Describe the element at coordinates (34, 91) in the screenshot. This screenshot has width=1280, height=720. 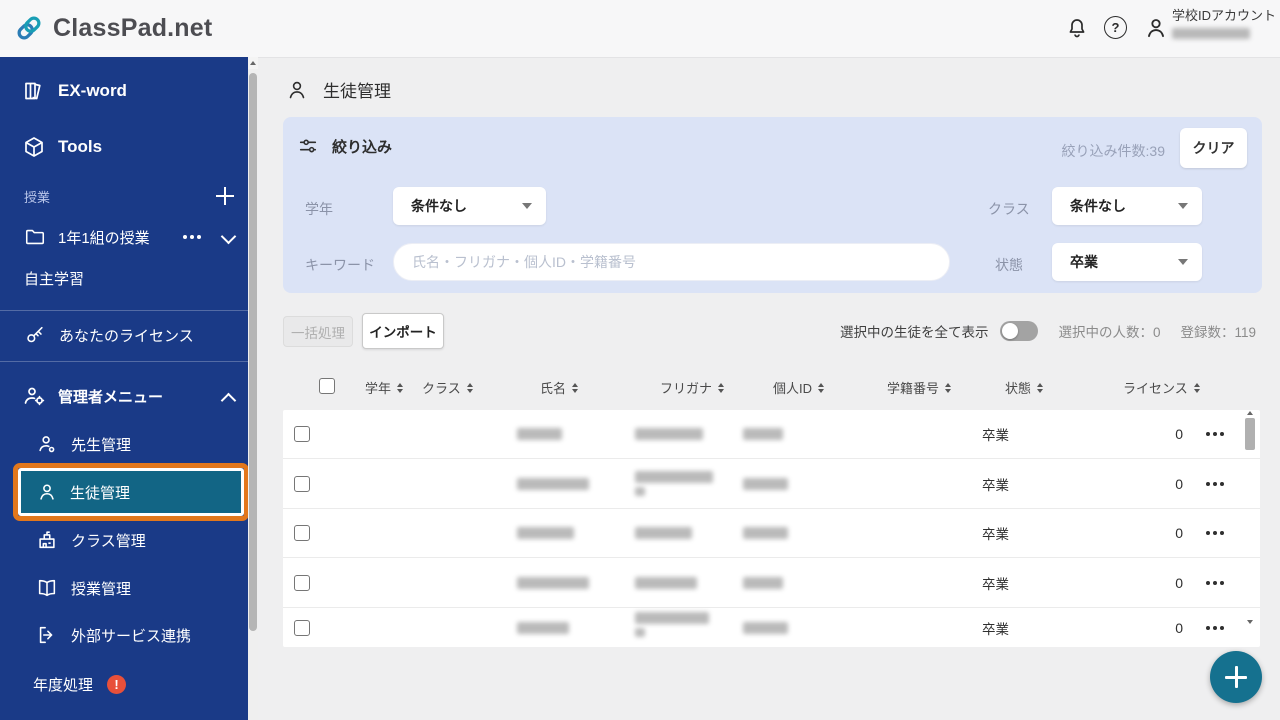
I see `dictionary-icon` at that location.